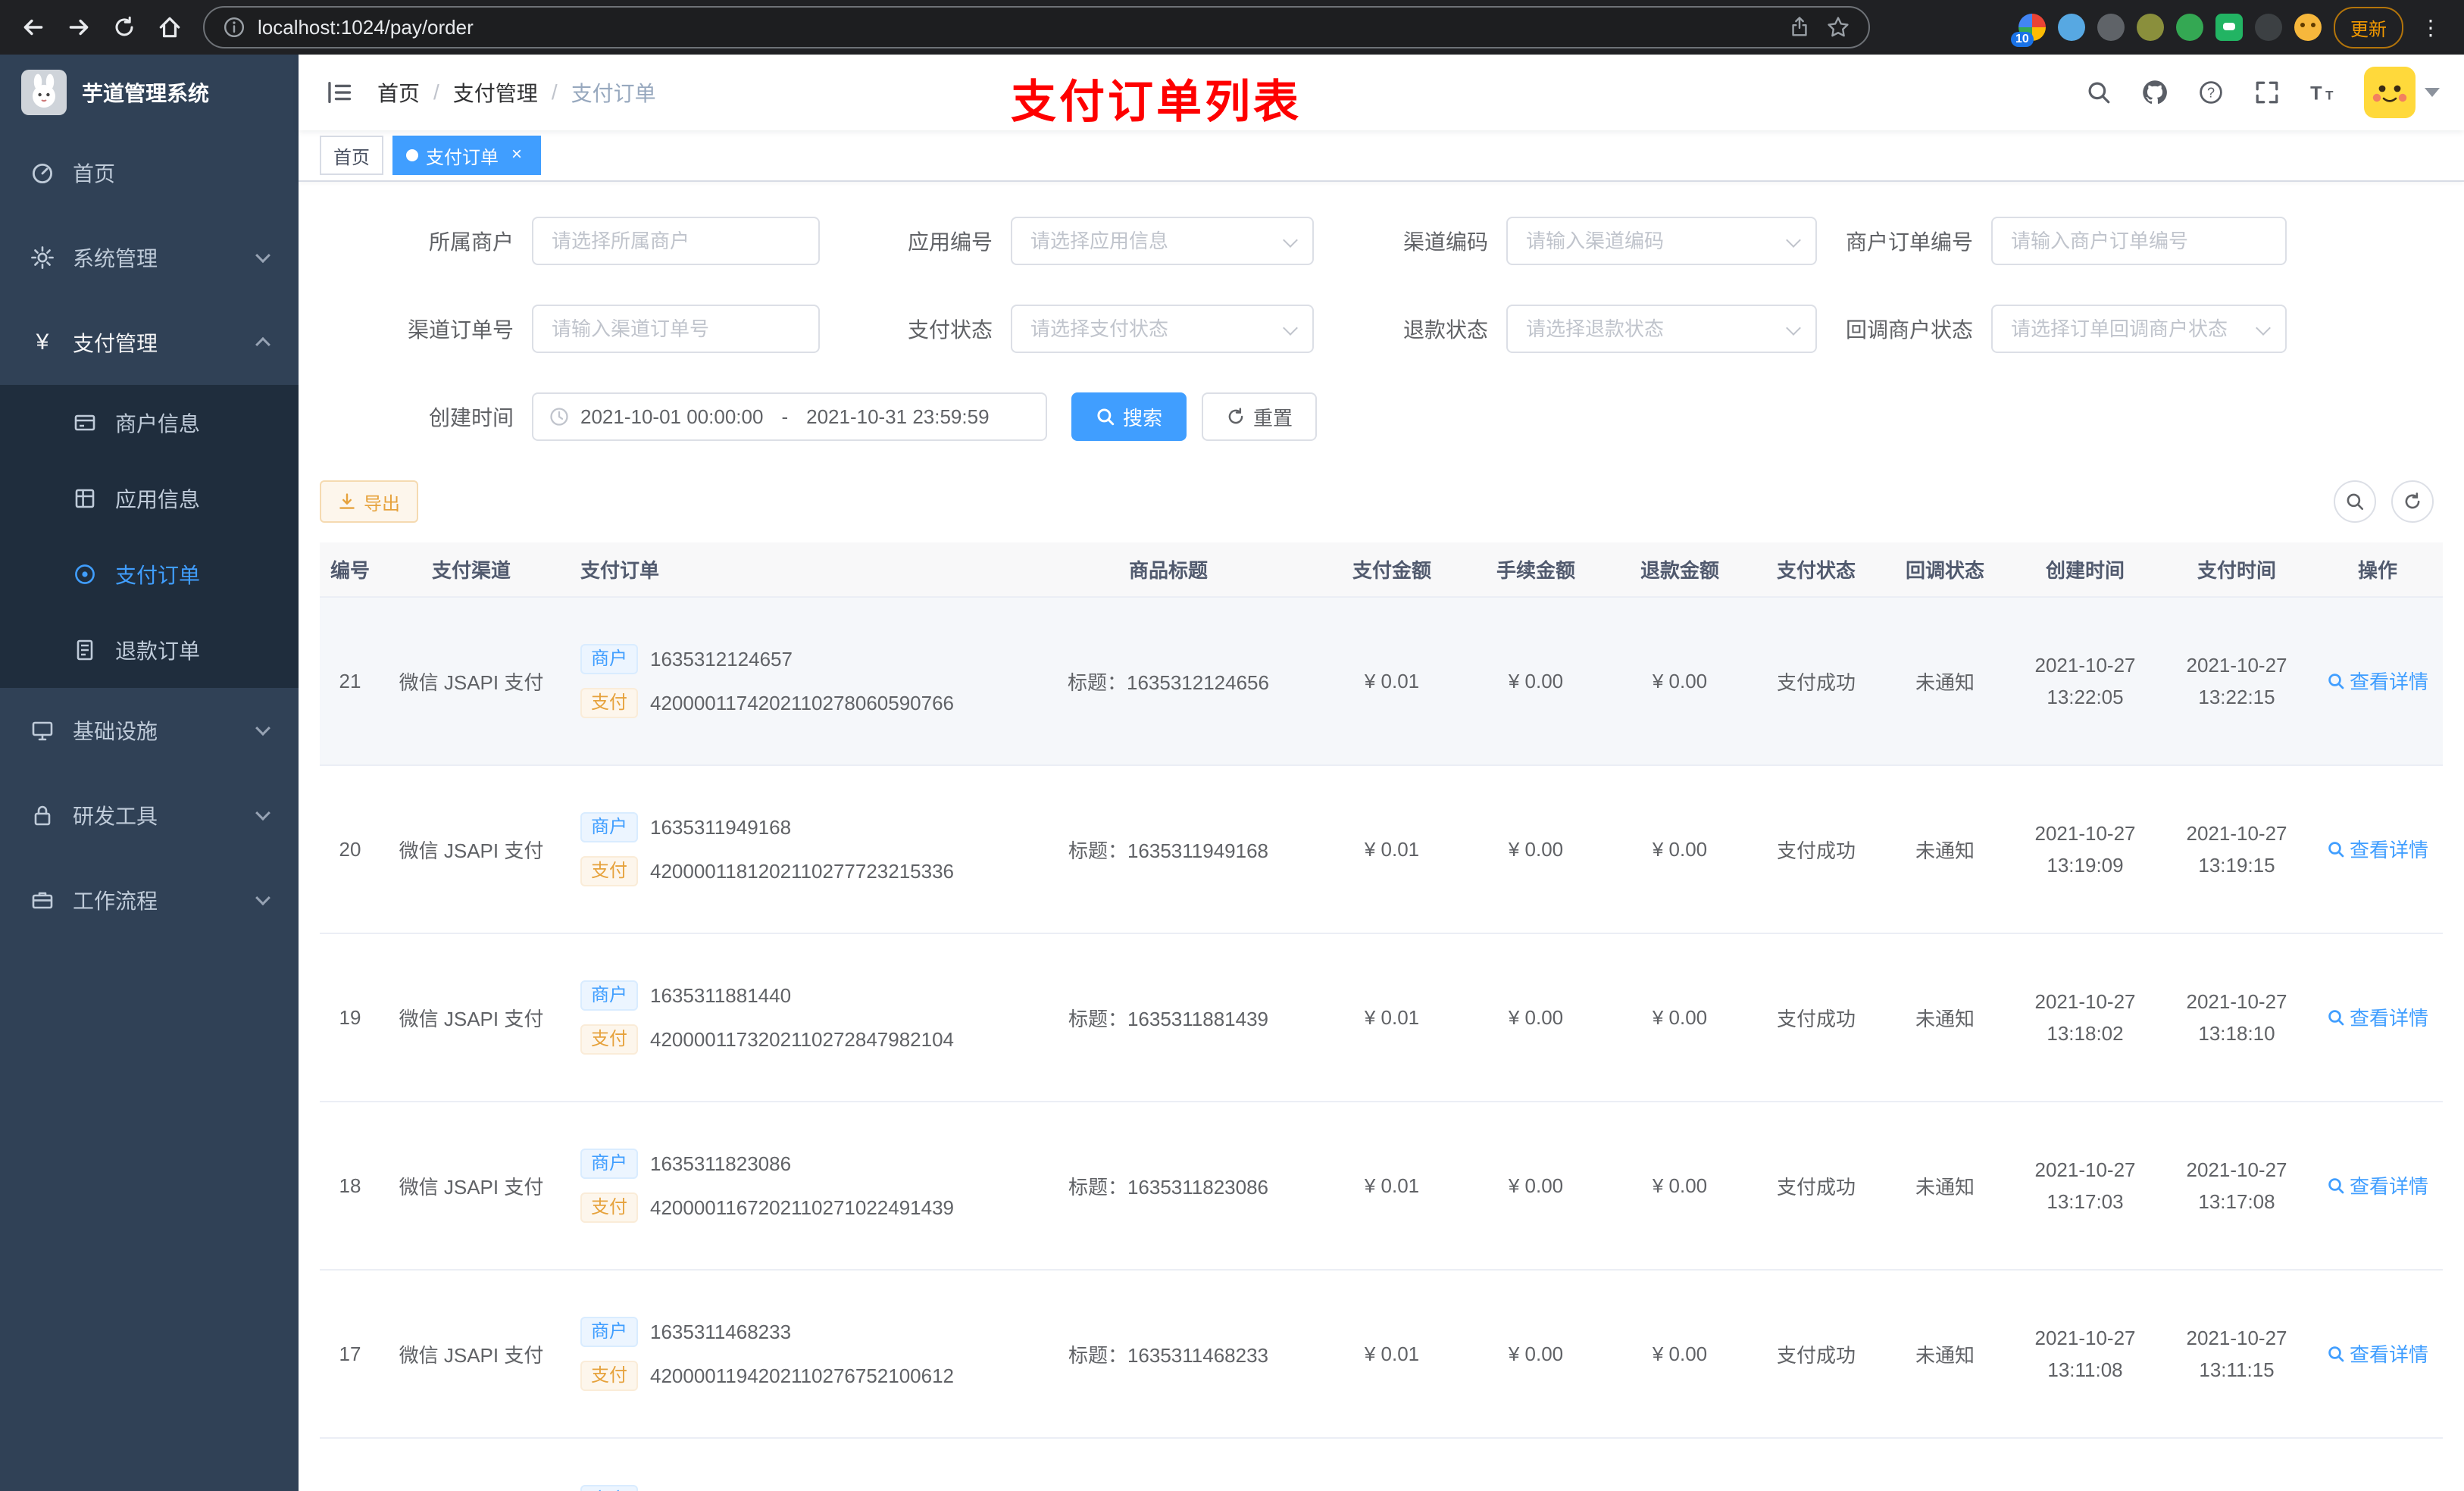 This screenshot has height=1491, width=2464. I want to click on col-amount: 支付金额, so click(1392, 570).